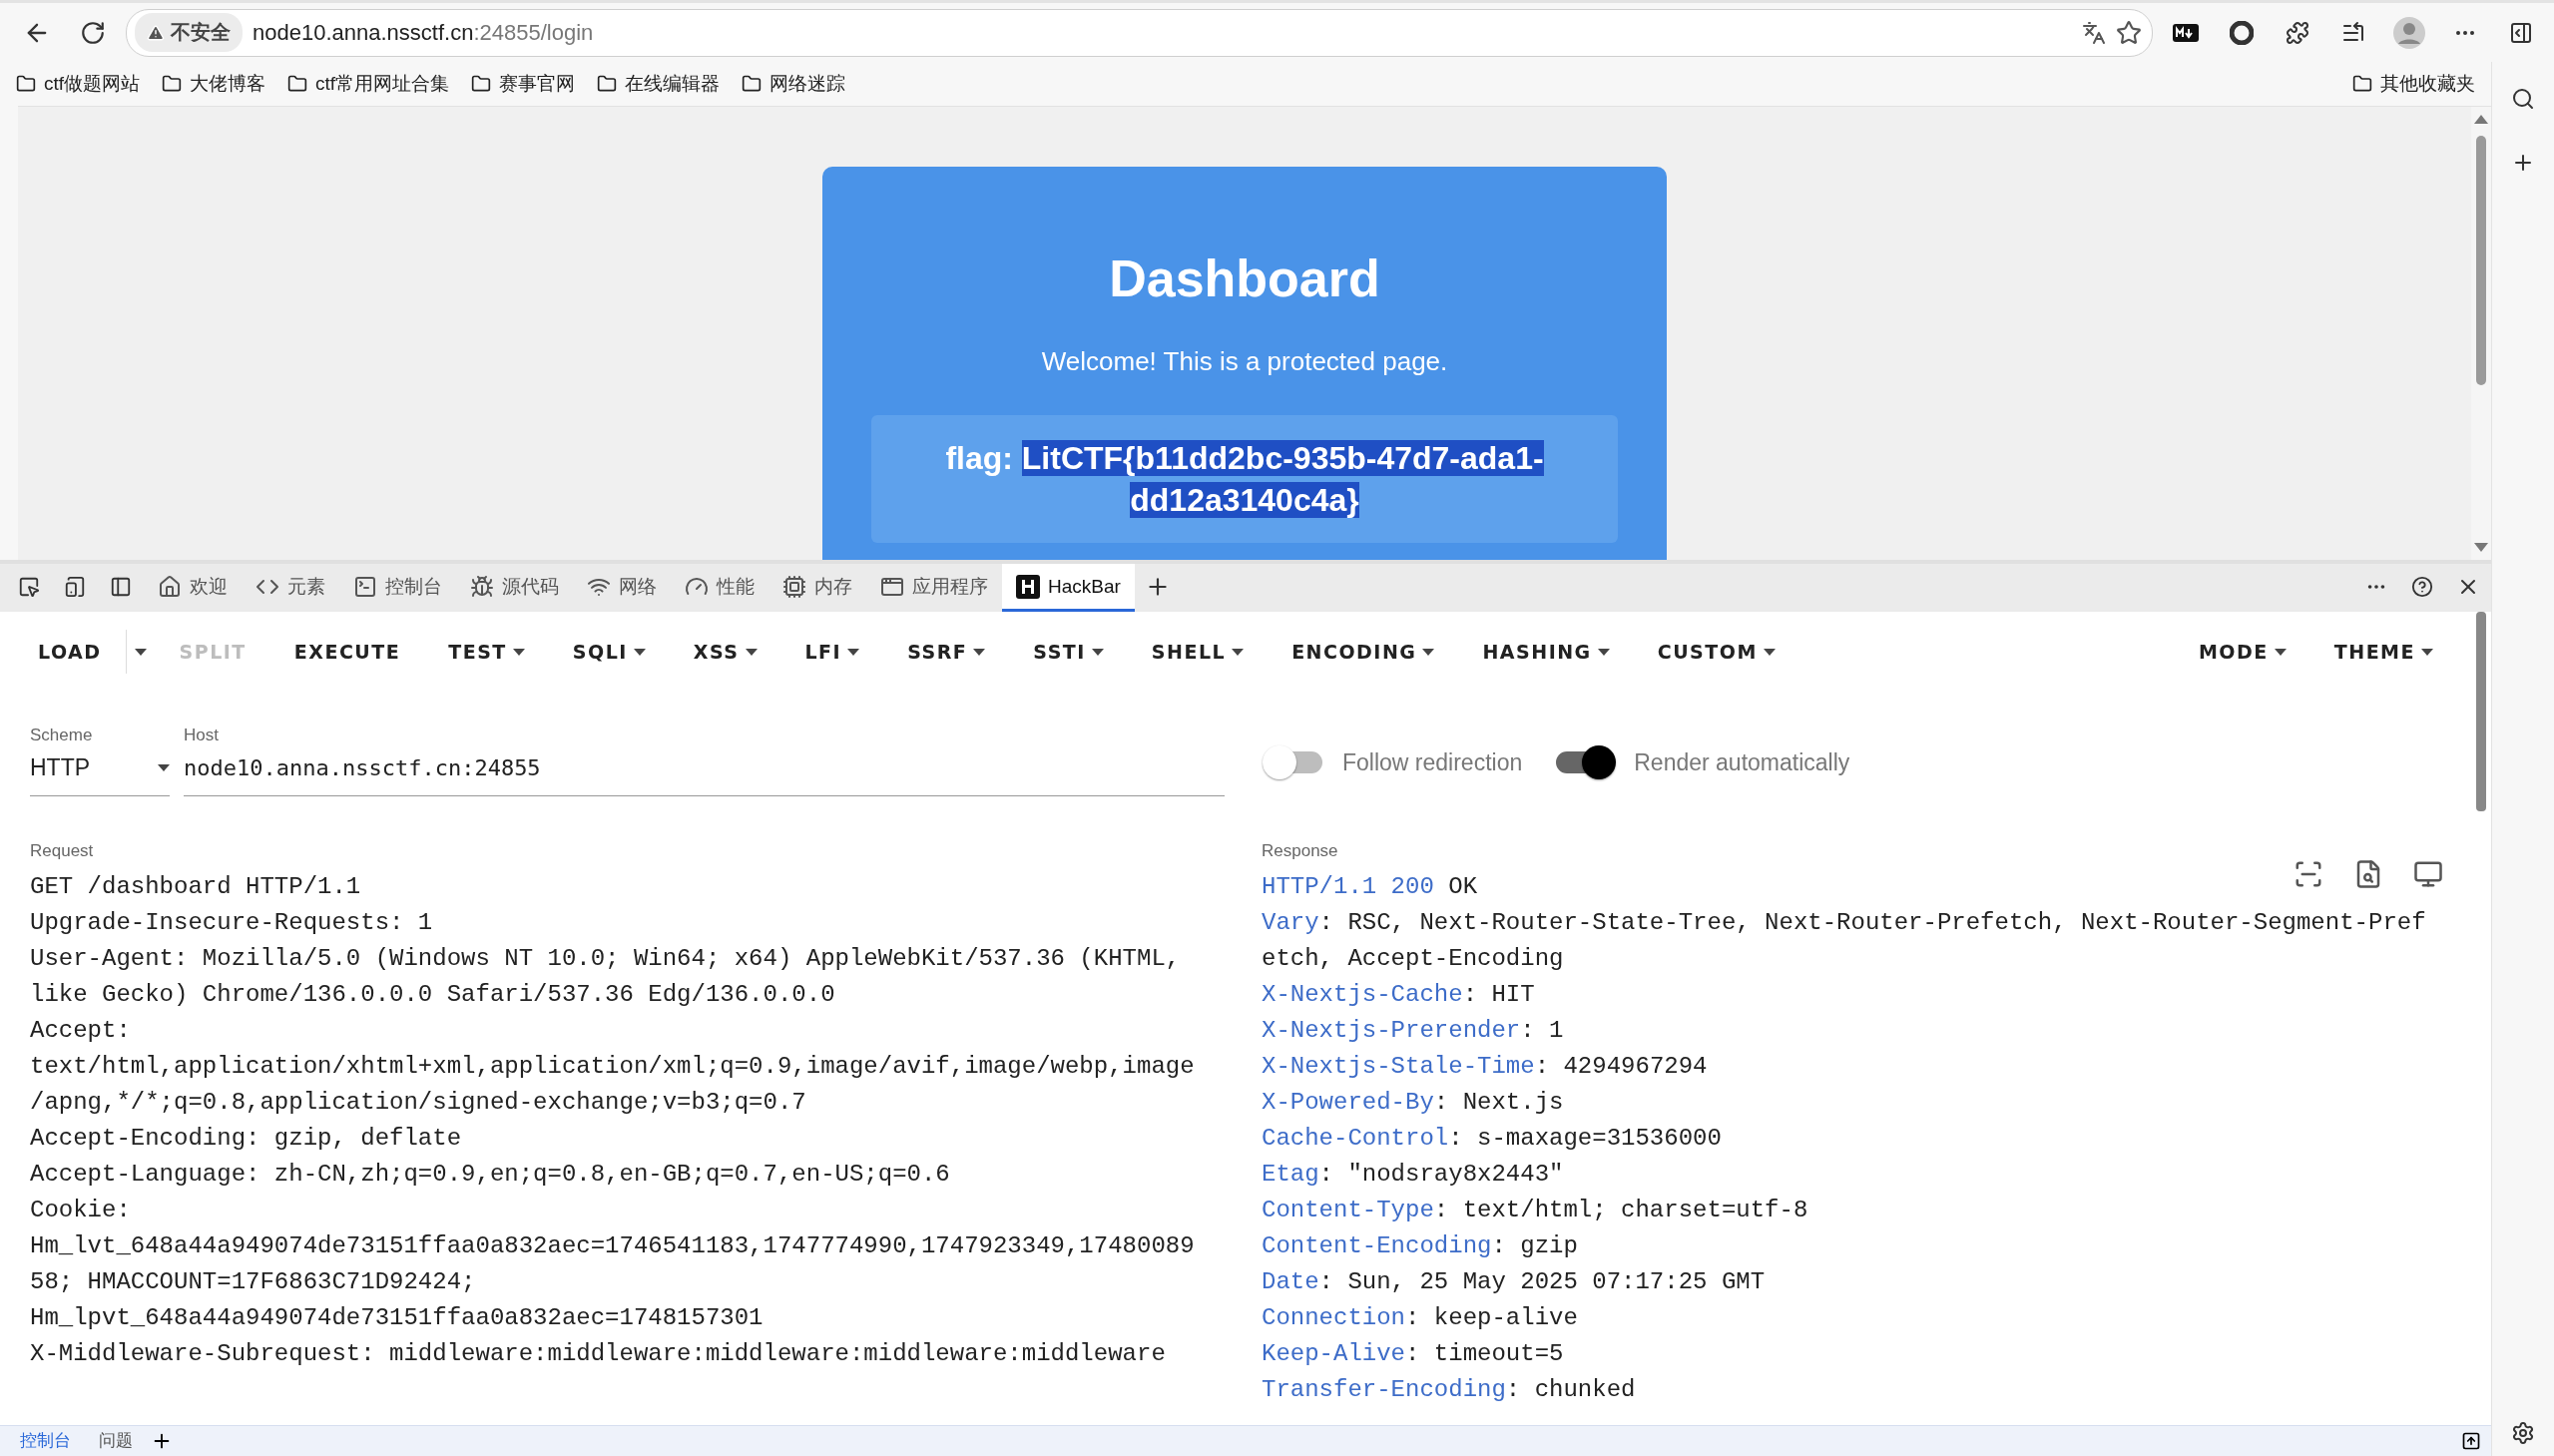 Image resolution: width=2554 pixels, height=1456 pixels. Describe the element at coordinates (2523, 99) in the screenshot. I see `search-icon` at that location.